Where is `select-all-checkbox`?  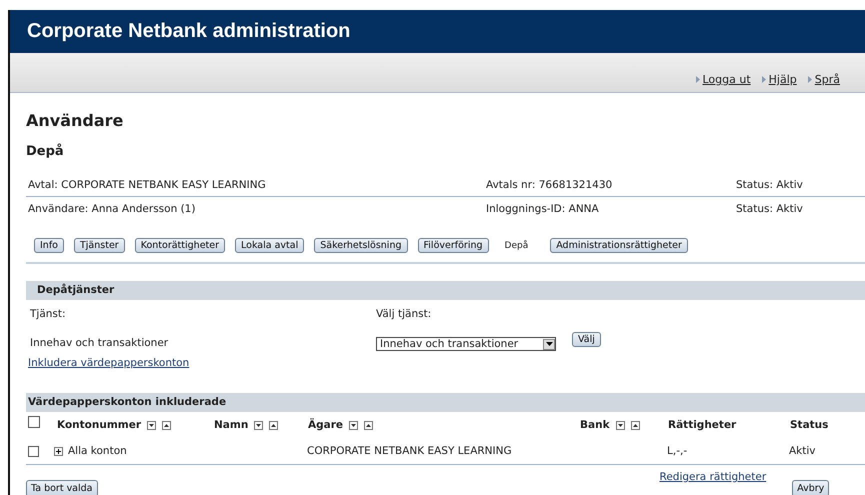 select-all-checkbox is located at coordinates (34, 422).